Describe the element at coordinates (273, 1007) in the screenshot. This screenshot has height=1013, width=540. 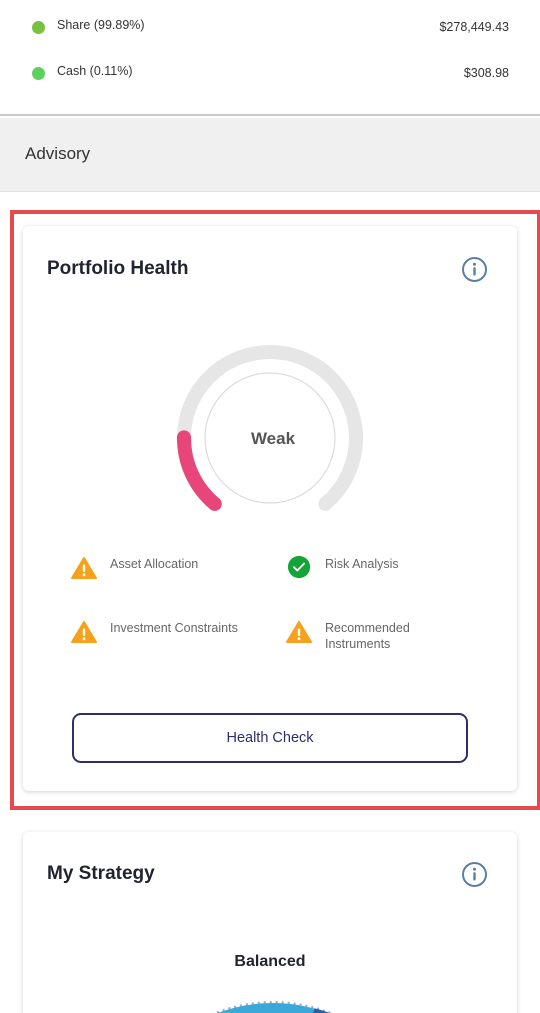
I see `strategy-gauge` at that location.